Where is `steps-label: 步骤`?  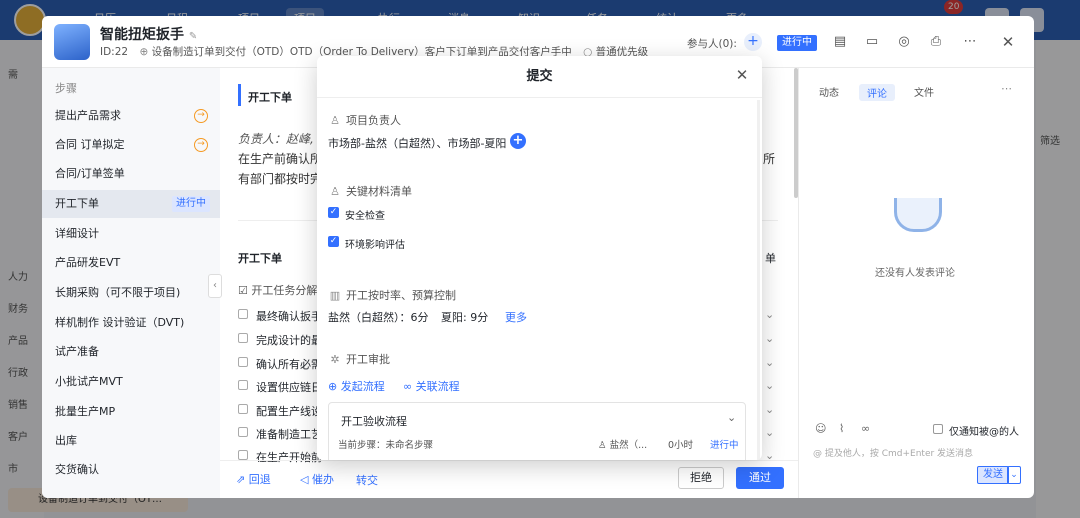
steps-label: 步骤 is located at coordinates (66, 88).